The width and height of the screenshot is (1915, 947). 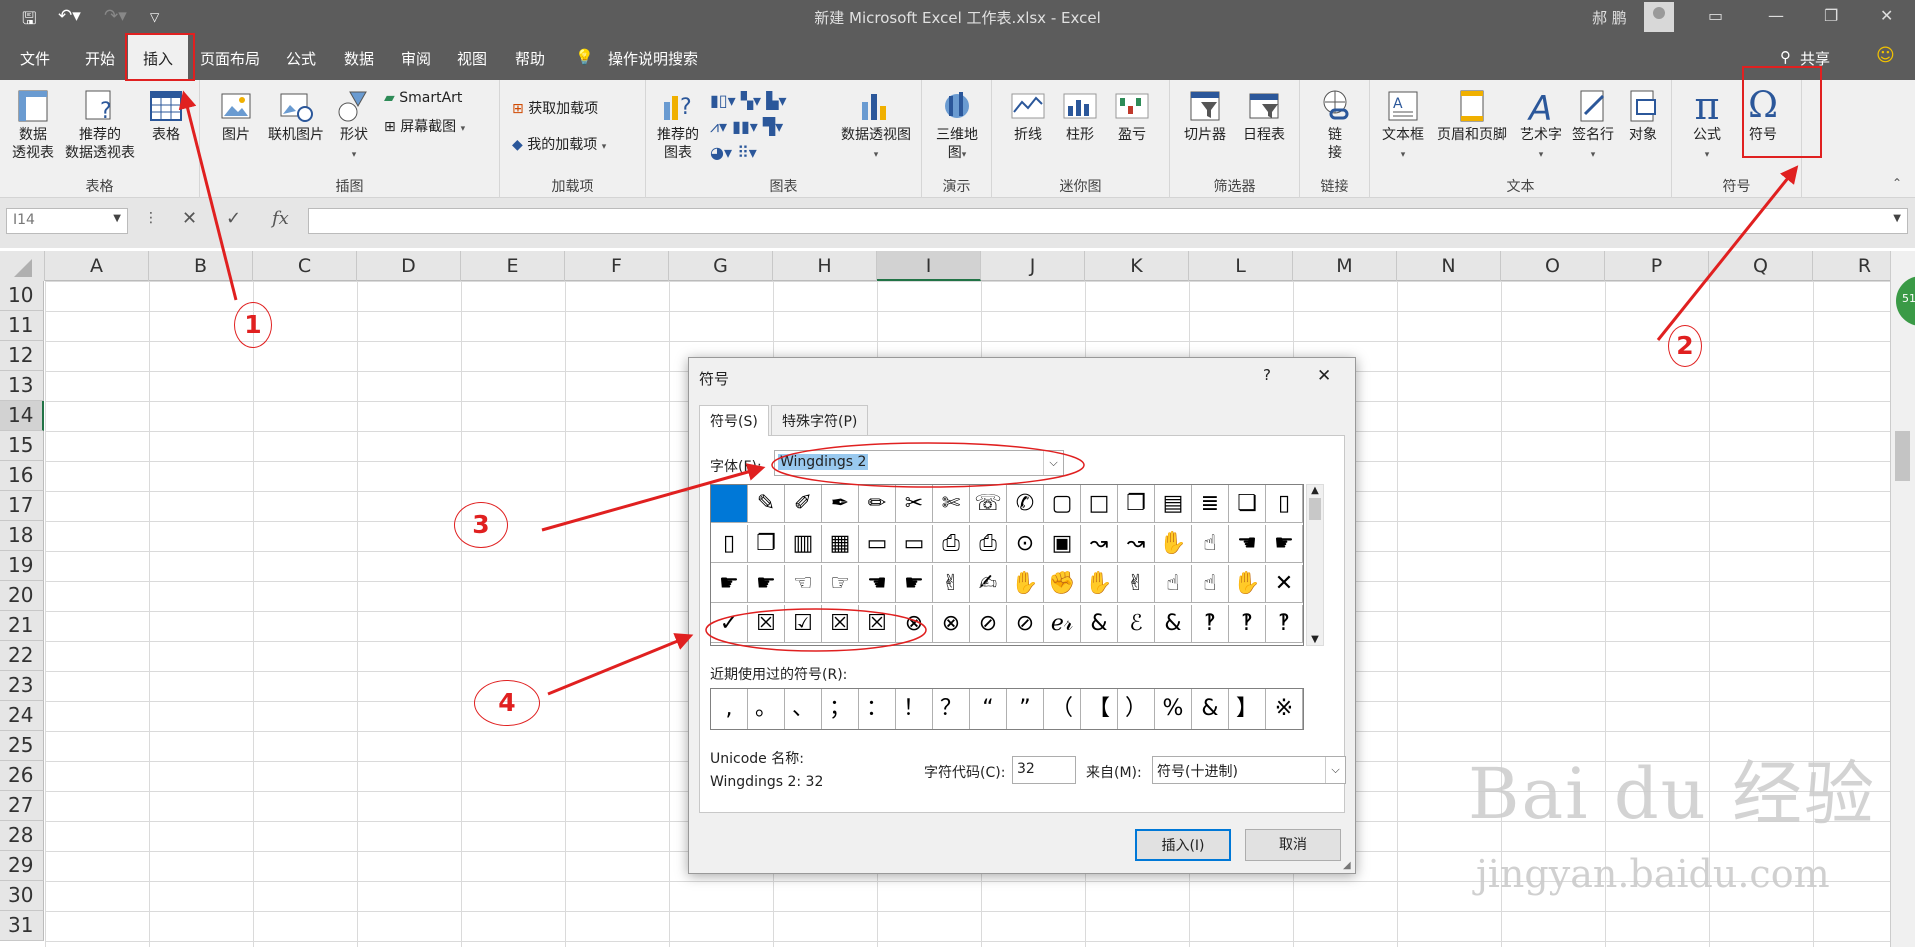 What do you see at coordinates (729, 709) in the screenshot?
I see `recent-symbol-cell: ,` at bounding box center [729, 709].